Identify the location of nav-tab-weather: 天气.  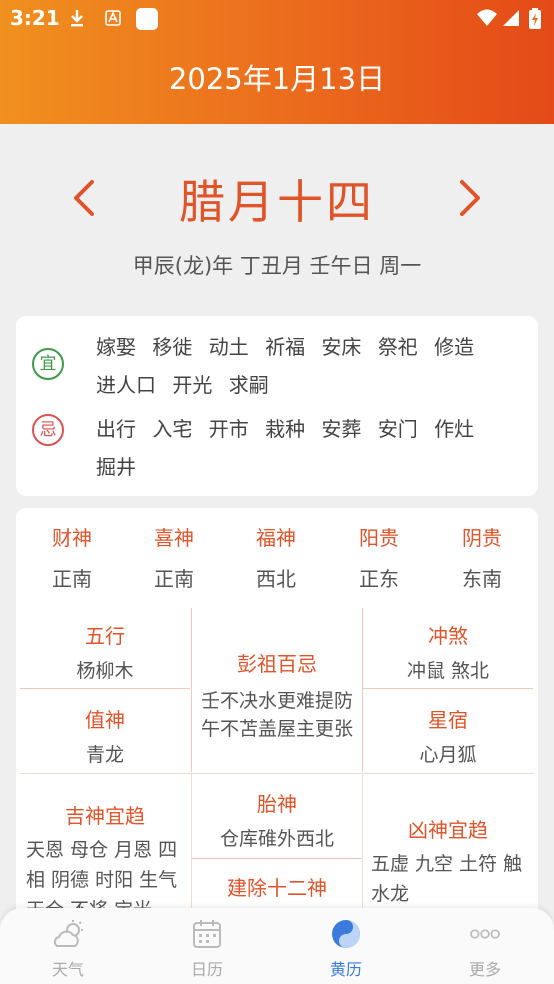
(68, 949).